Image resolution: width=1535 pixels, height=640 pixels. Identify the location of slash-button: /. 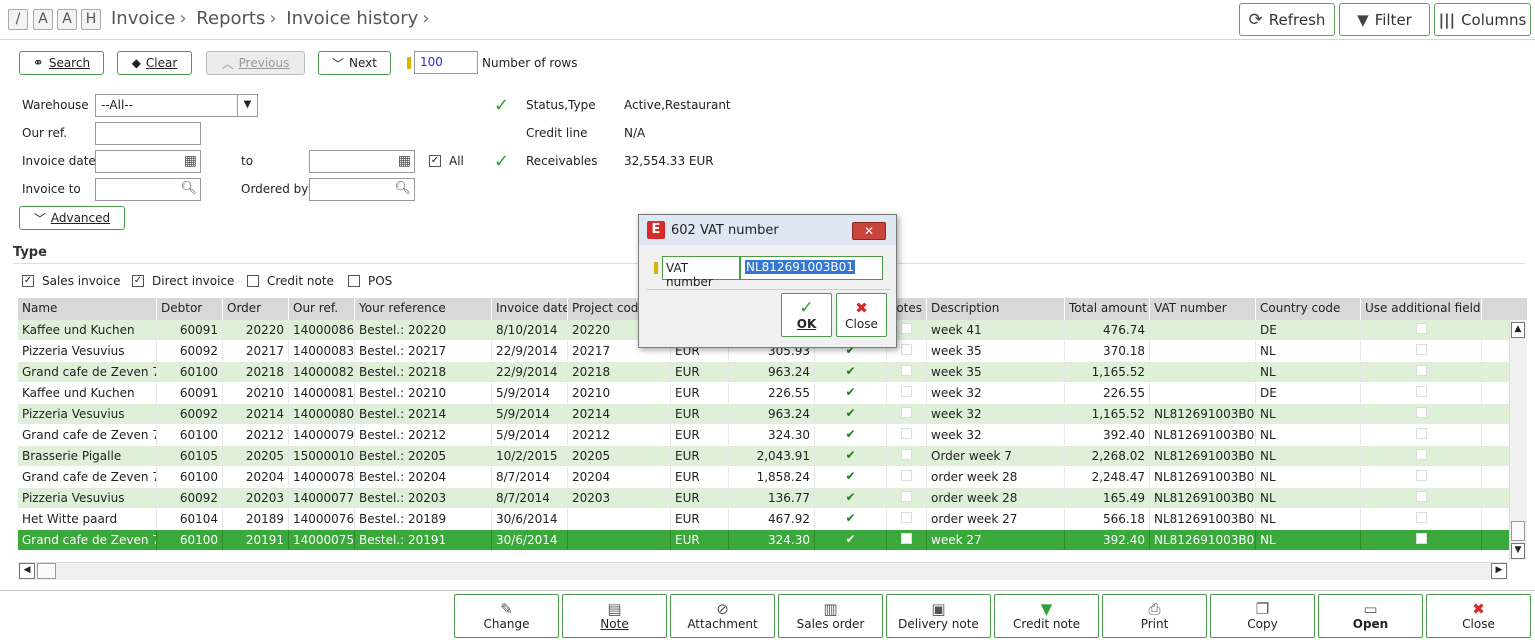
(18, 19).